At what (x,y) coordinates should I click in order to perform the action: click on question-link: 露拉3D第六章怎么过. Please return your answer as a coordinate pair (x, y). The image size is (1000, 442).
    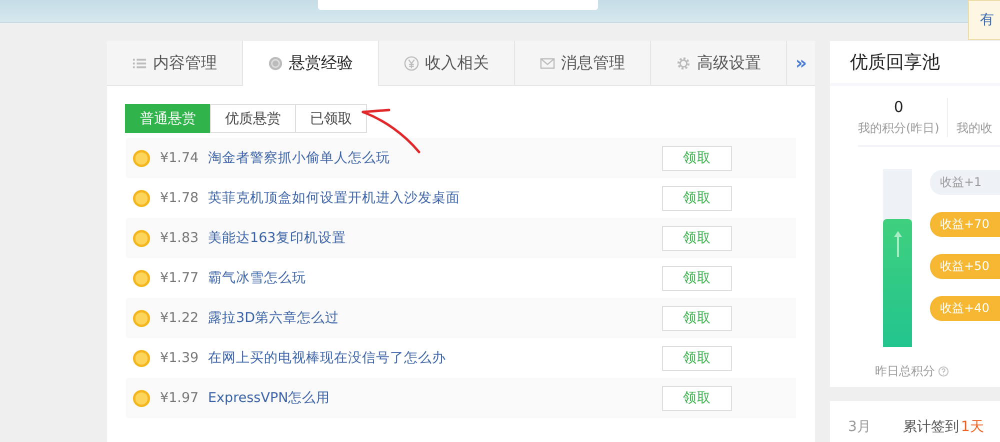
    Looking at the image, I should click on (435, 318).